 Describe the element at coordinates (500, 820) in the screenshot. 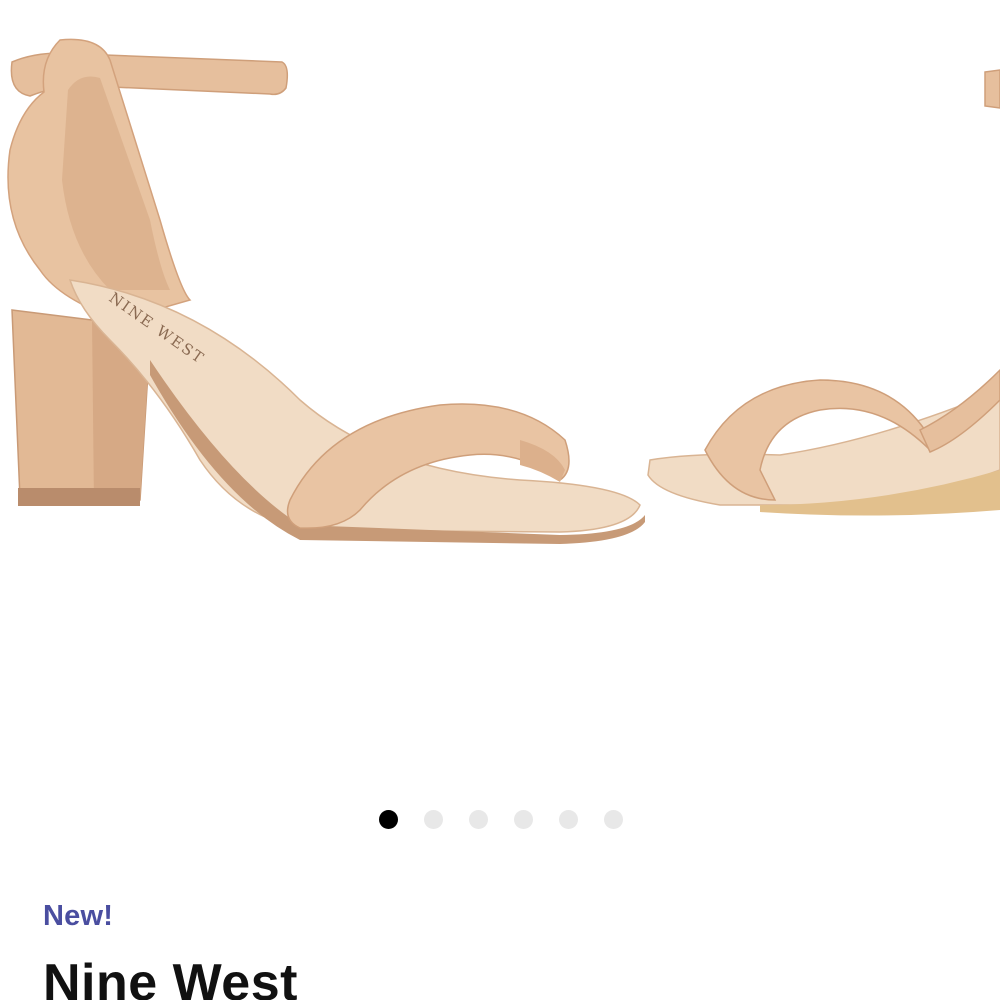

I see `carousel-pagination` at that location.